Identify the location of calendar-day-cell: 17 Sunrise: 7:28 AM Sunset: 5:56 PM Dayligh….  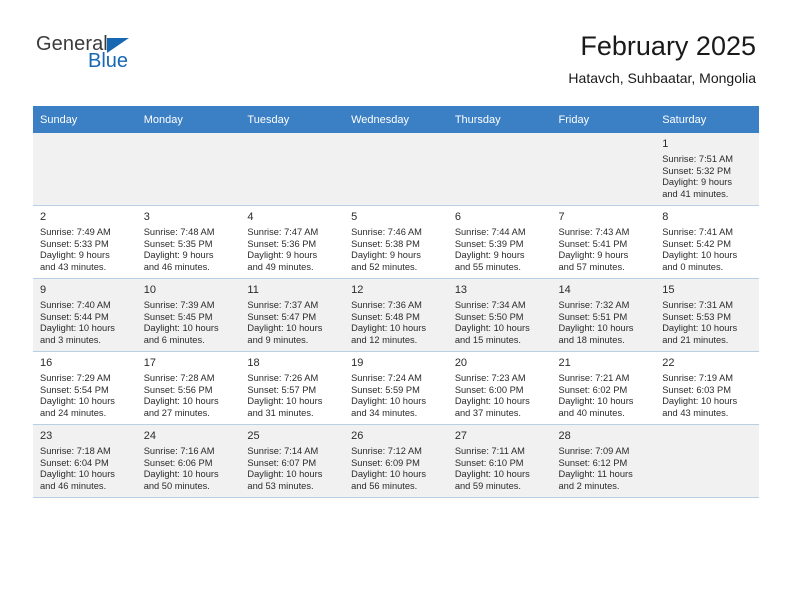
(188, 388).